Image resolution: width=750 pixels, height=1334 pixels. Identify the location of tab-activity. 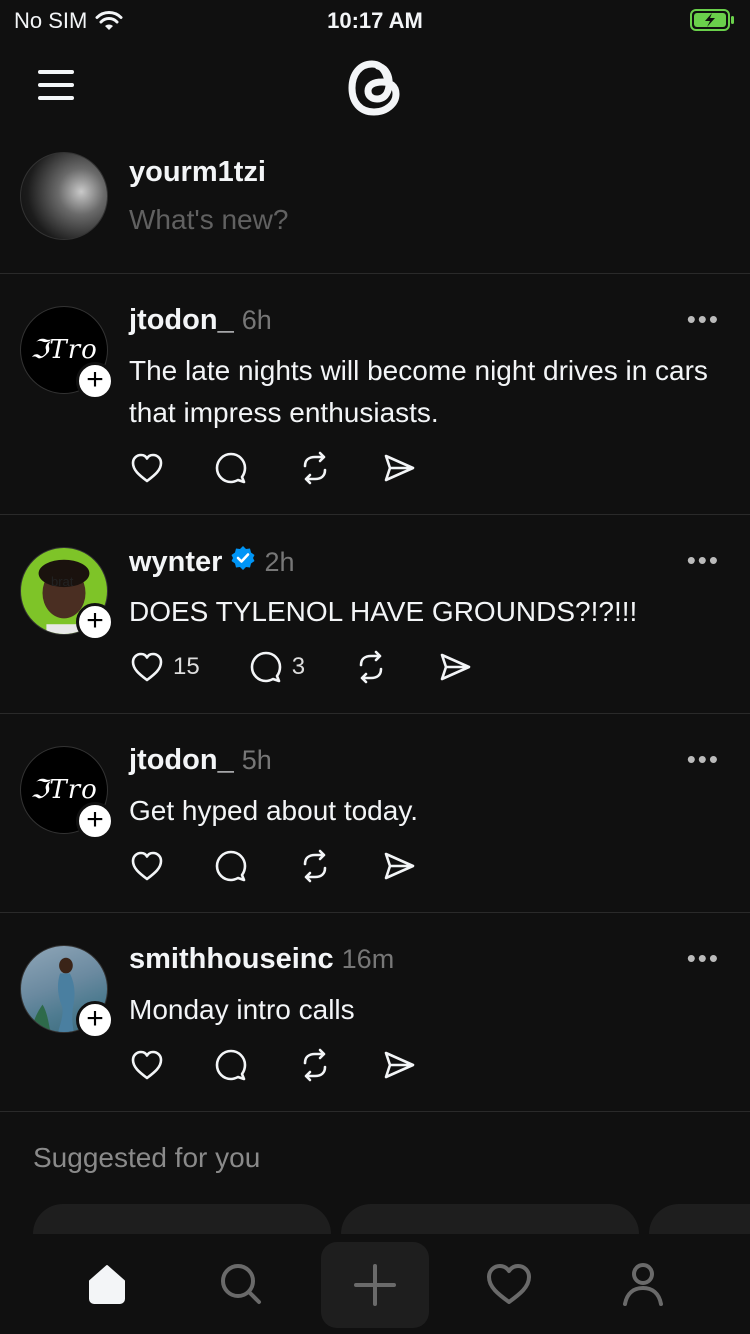
(509, 1284).